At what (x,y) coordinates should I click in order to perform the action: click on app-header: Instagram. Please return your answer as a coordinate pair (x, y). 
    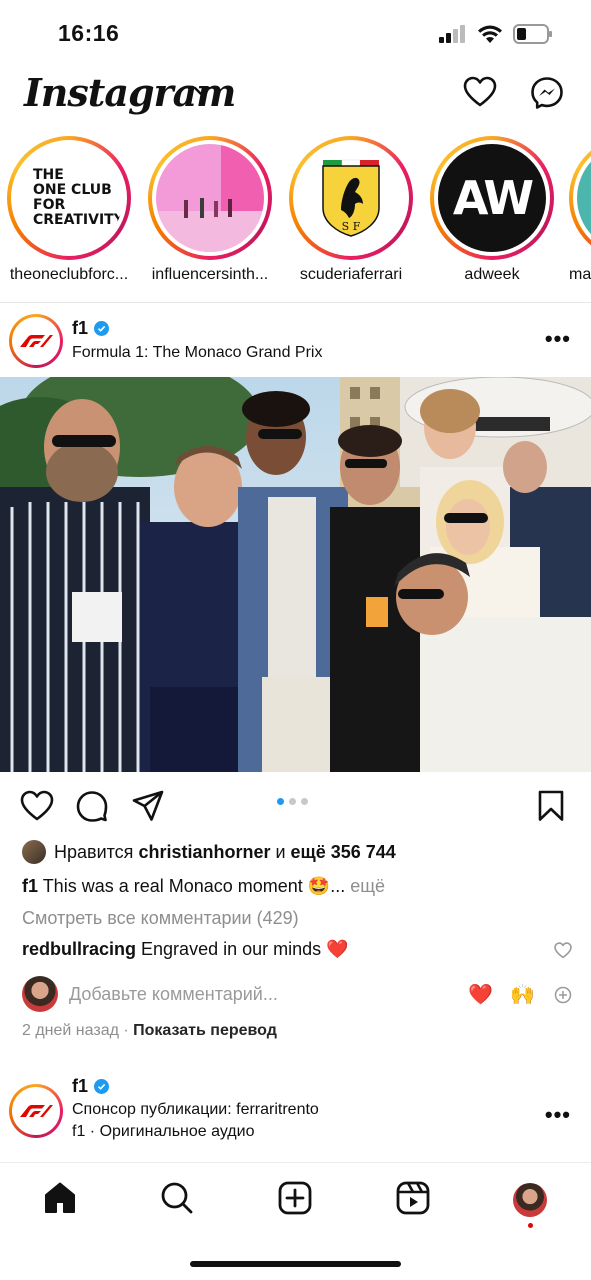
    Looking at the image, I should click on (295, 93).